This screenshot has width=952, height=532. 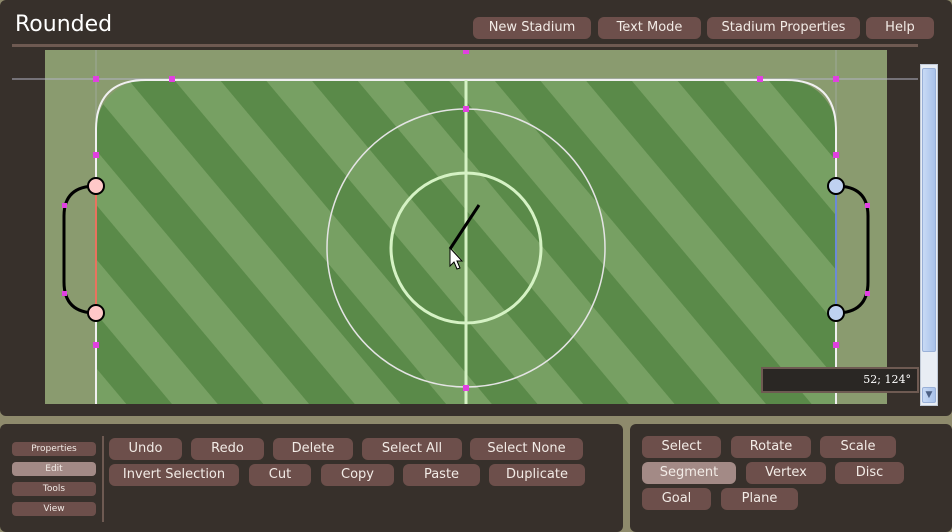 What do you see at coordinates (465, 45) in the screenshot?
I see `title-divider` at bounding box center [465, 45].